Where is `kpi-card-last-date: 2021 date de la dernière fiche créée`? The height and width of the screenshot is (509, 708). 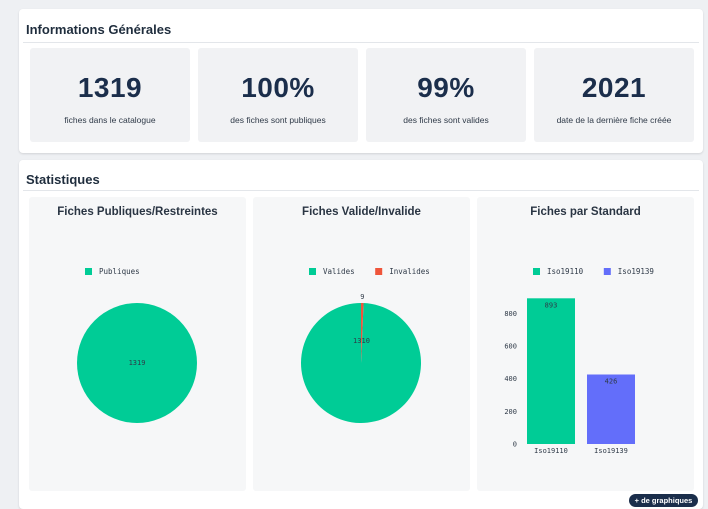 kpi-card-last-date: 2021 date de la dernière fiche créée is located at coordinates (614, 95).